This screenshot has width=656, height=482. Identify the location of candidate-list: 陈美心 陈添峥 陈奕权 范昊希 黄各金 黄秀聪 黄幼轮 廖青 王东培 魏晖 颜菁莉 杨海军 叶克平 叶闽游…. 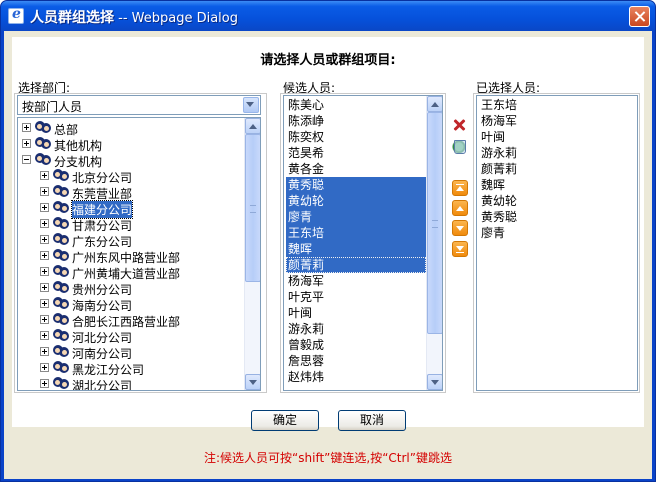
(363, 243).